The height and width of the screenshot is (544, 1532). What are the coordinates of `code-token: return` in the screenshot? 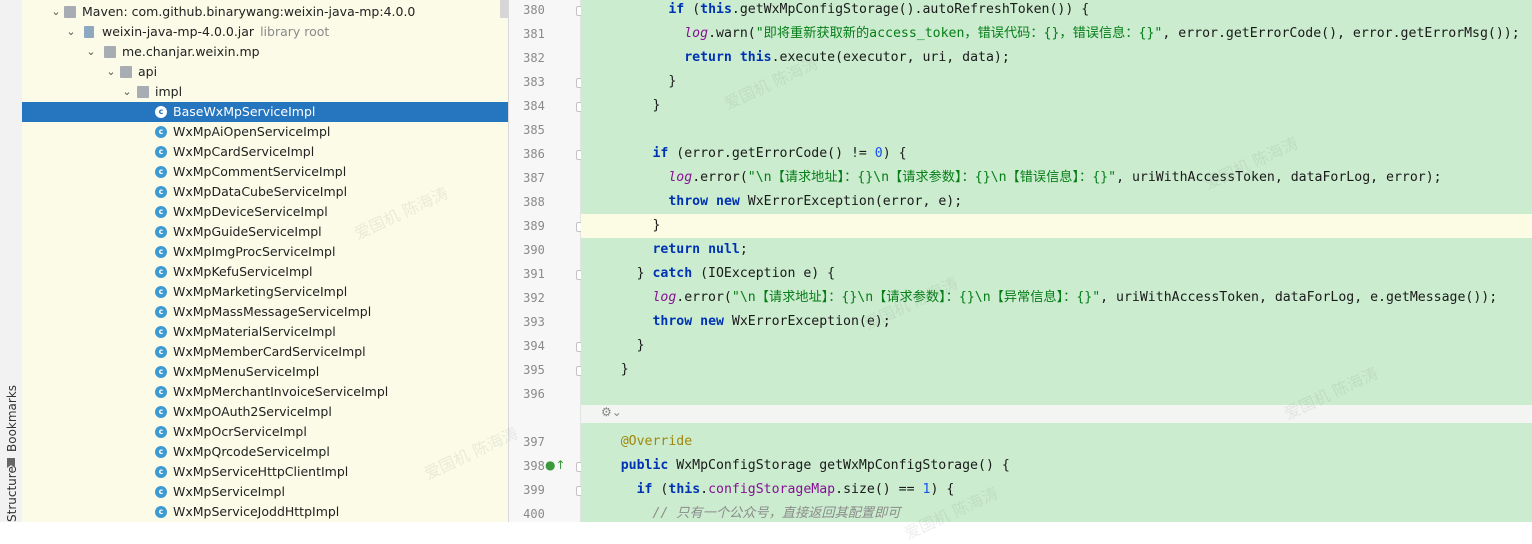 It's located at (676, 249).